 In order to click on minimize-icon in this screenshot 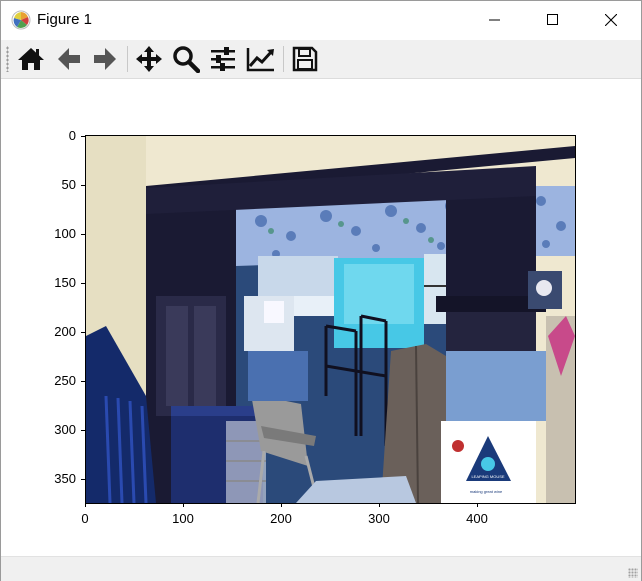, I will do `click(494, 20)`.